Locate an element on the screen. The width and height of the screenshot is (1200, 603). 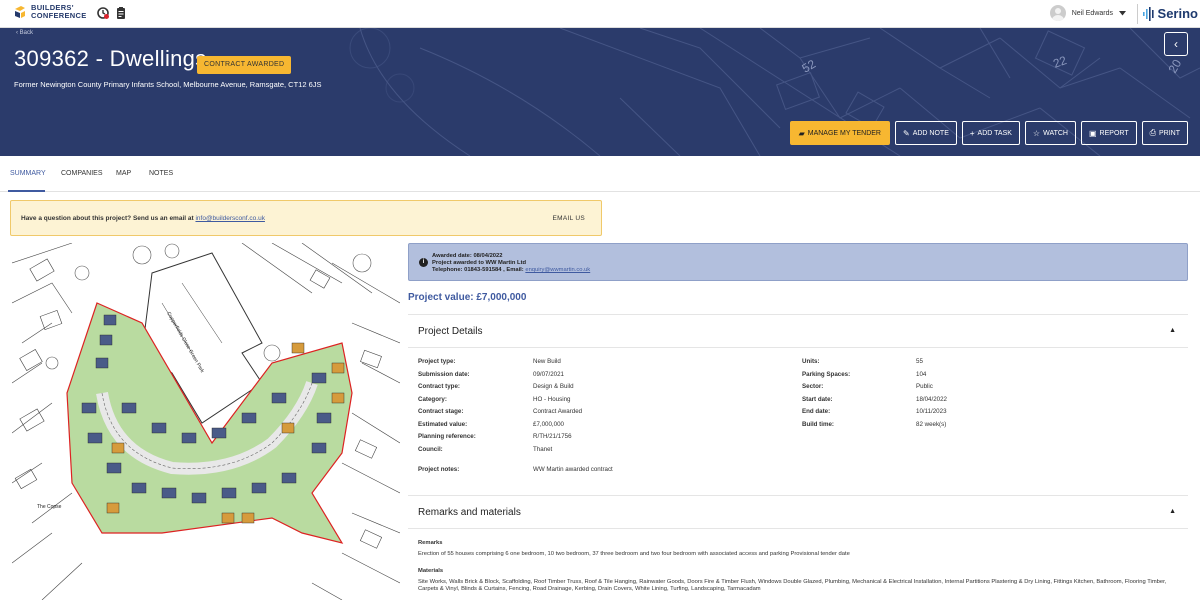
detail-value: Contract Awarded is located at coordinates (558, 411).